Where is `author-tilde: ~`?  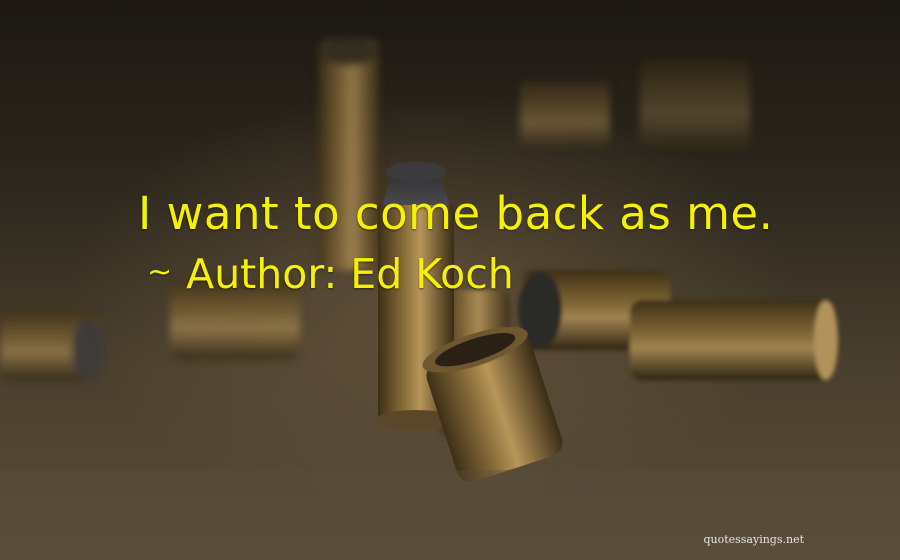 author-tilde: ~ is located at coordinates (160, 272).